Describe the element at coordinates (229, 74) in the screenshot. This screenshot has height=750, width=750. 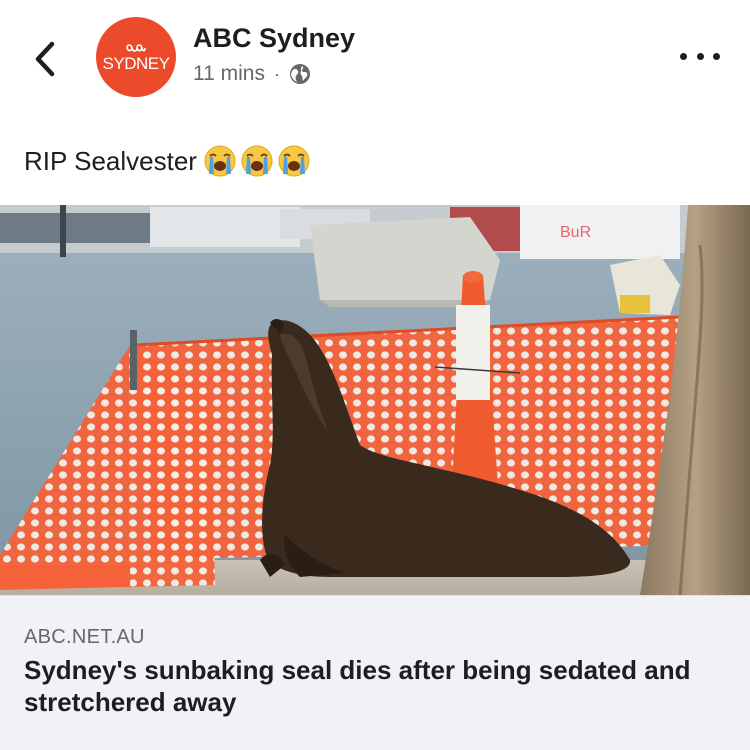
I see `post-timestamp: 11 mins` at that location.